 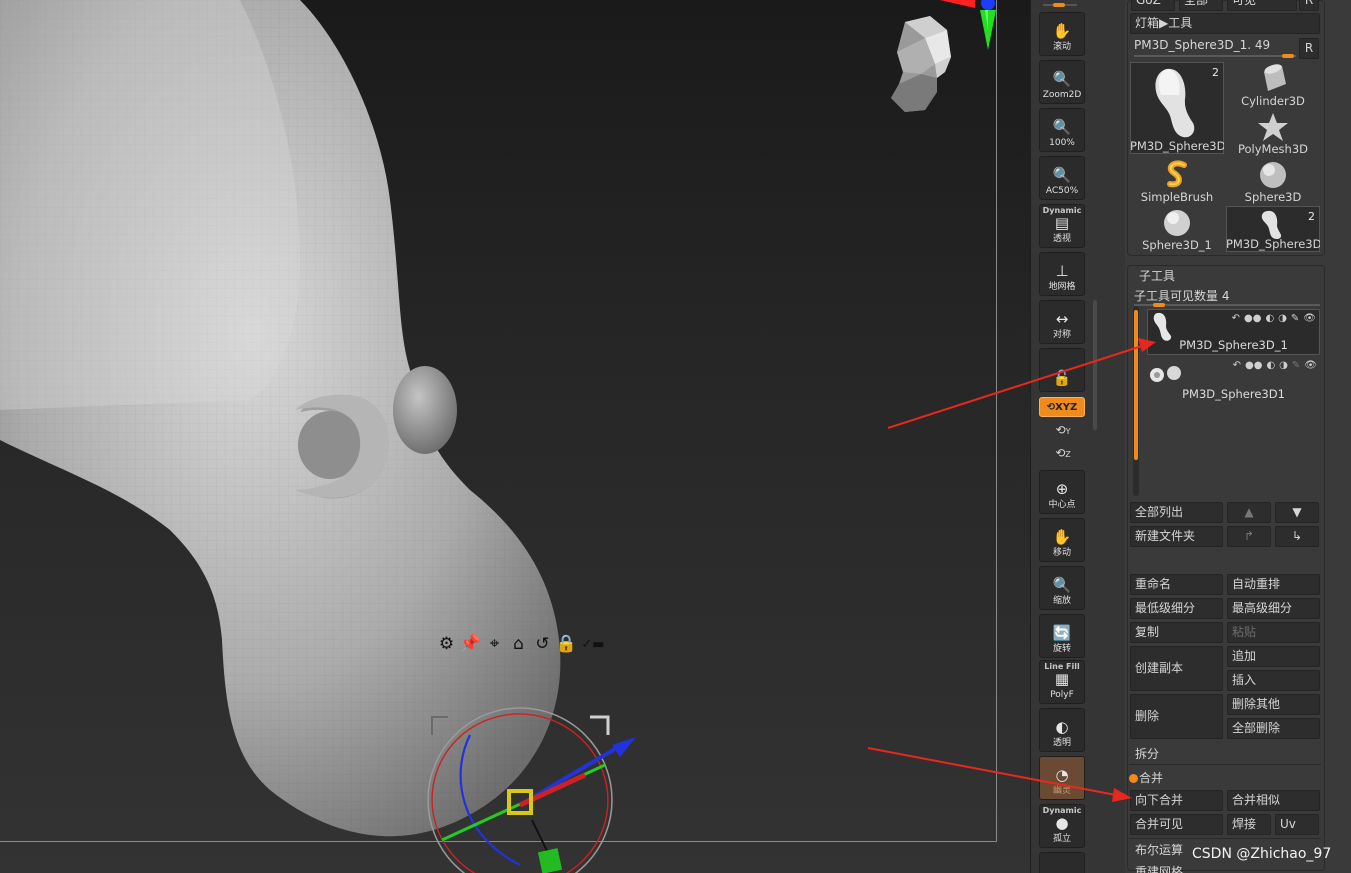 What do you see at coordinates (1063, 455) in the screenshot?
I see `rotate-z-button: ⟲Z` at bounding box center [1063, 455].